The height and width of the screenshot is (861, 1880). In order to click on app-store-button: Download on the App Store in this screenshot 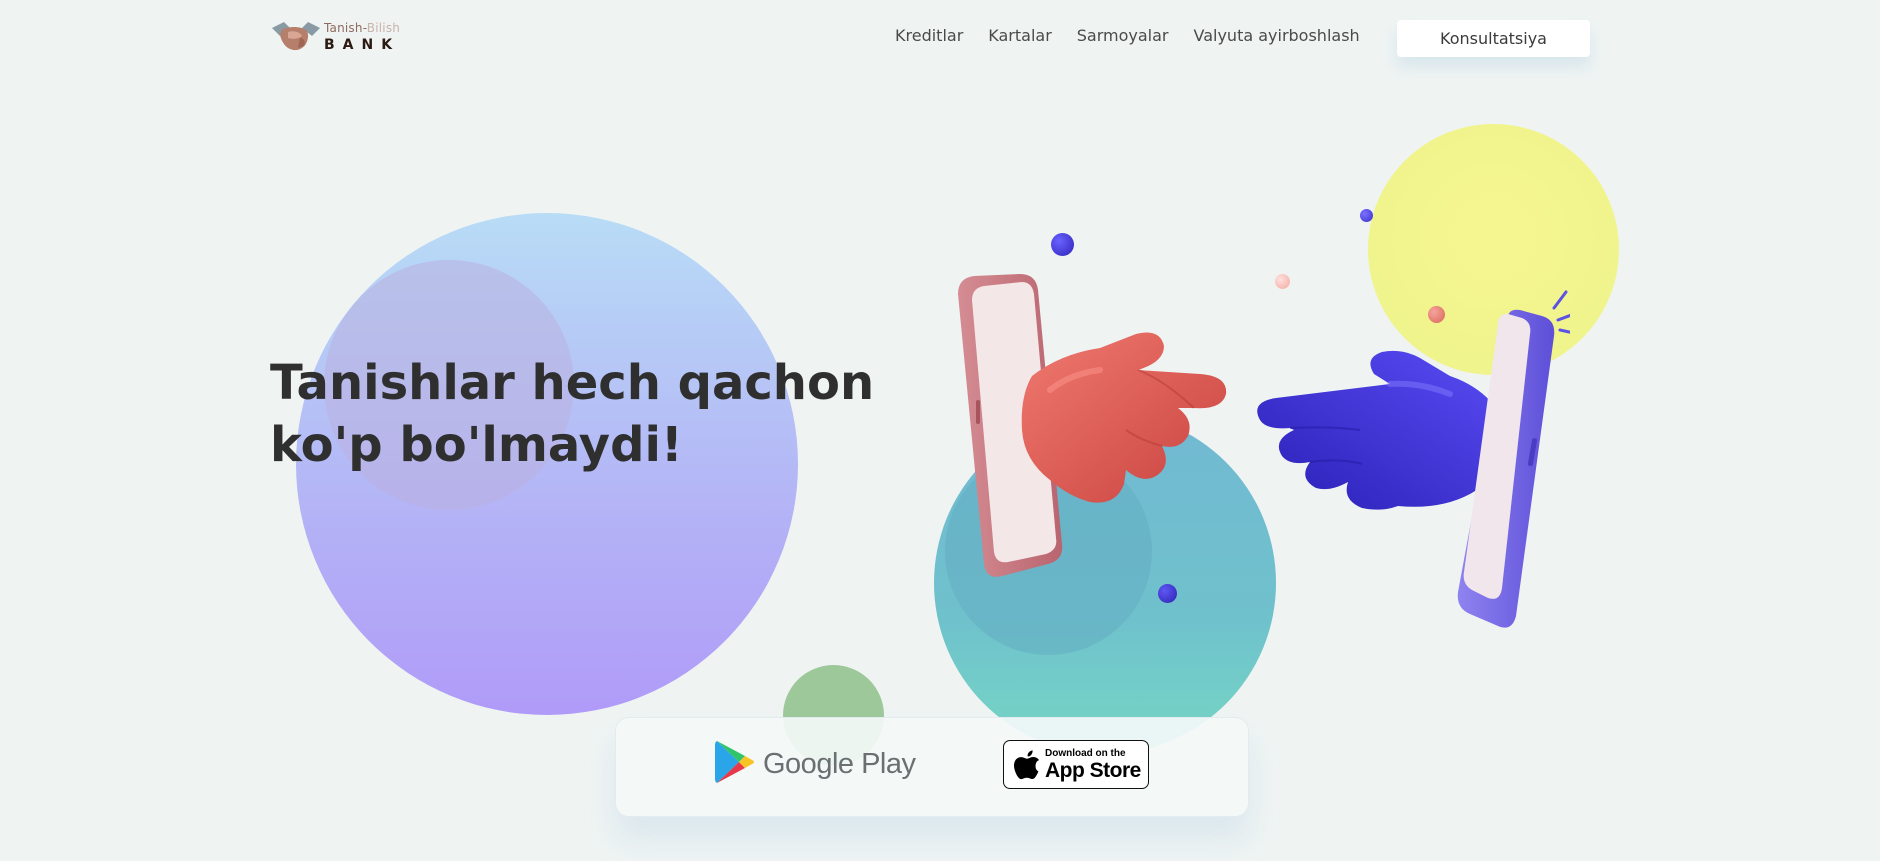, I will do `click(1076, 764)`.